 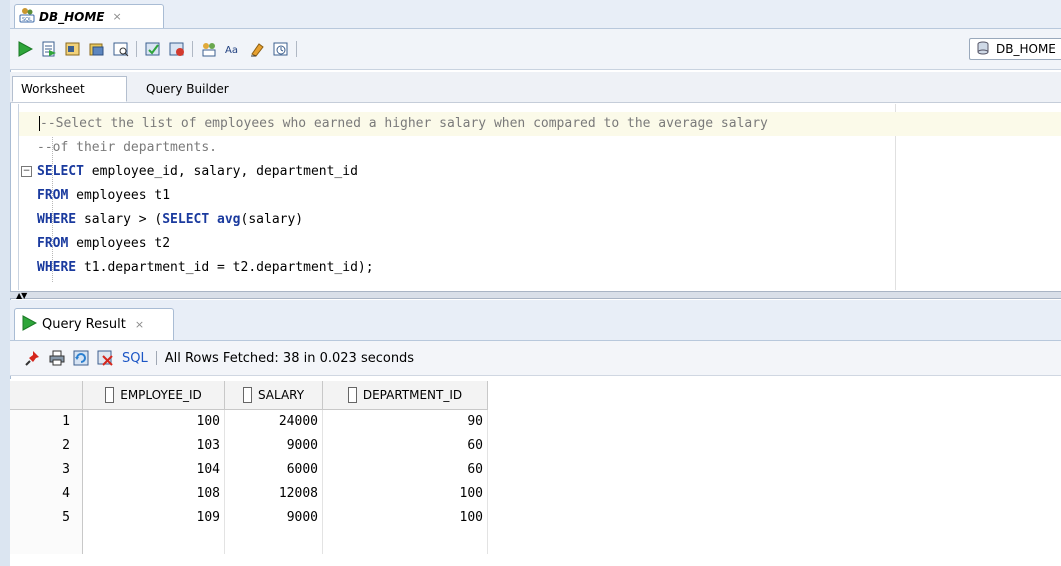 What do you see at coordinates (257, 49) in the screenshot?
I see `clear-icon` at bounding box center [257, 49].